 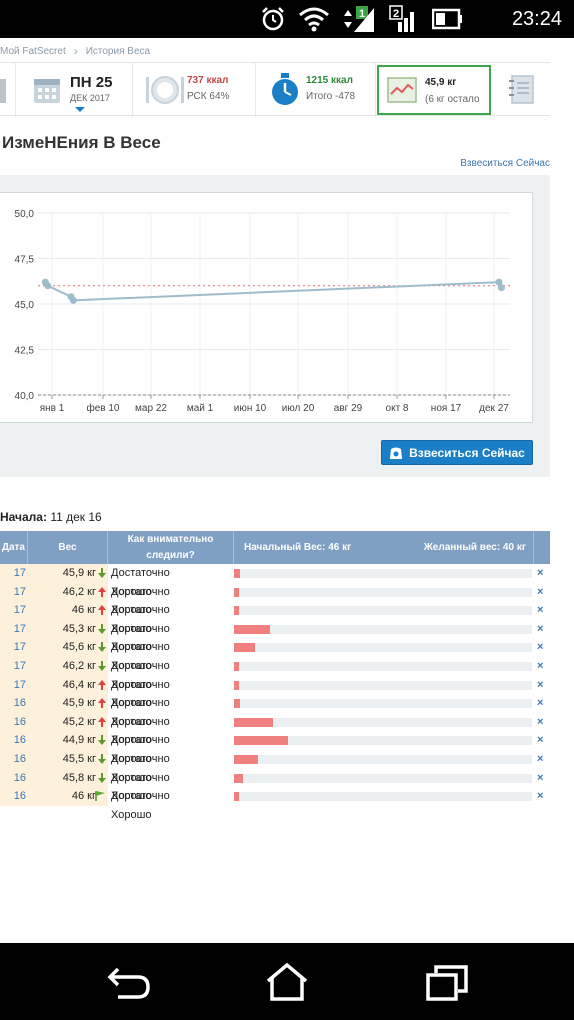 What do you see at coordinates (79, 628) in the screenshot?
I see `row-weight: 45,3 кг` at bounding box center [79, 628].